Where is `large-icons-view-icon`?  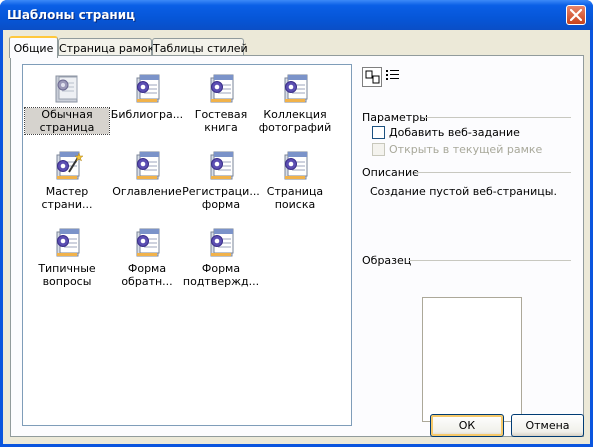
large-icons-view-icon is located at coordinates (372, 77).